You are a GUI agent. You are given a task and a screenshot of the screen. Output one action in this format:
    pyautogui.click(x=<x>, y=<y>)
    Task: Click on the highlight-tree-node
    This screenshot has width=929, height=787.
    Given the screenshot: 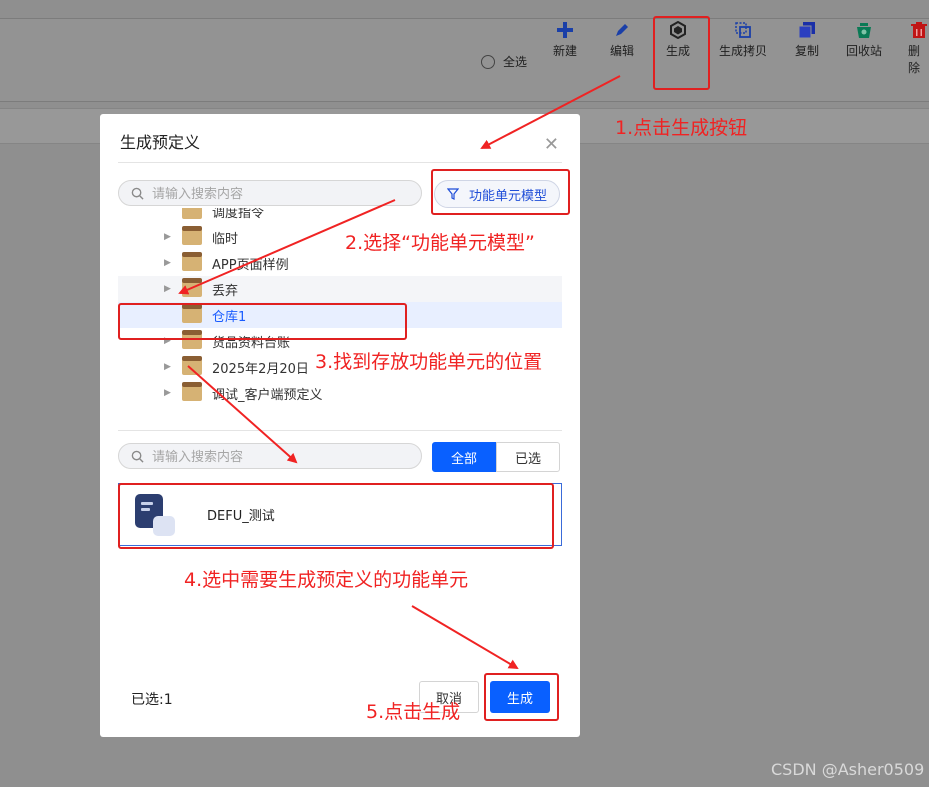 What is the action you would take?
    pyautogui.click(x=262, y=321)
    